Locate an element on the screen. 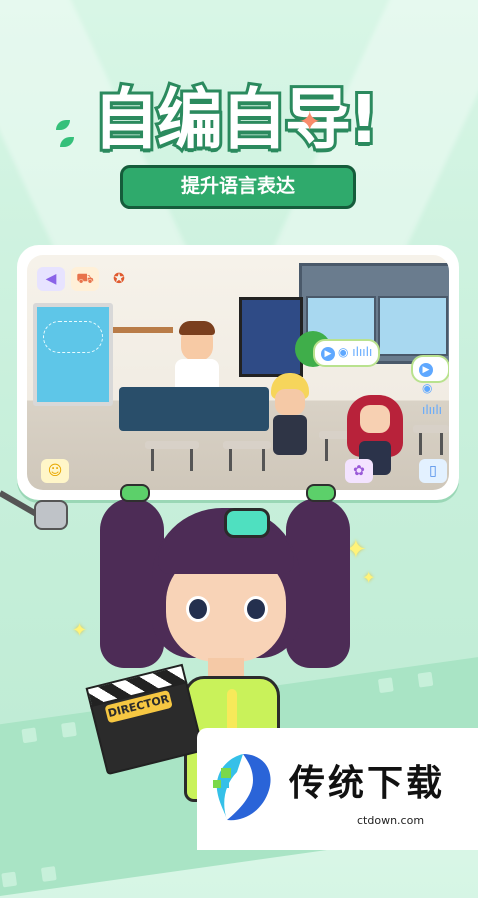 The width and height of the screenshot is (478, 898). voice-bubble: ▶ ◉ ılıılı is located at coordinates (430, 386).